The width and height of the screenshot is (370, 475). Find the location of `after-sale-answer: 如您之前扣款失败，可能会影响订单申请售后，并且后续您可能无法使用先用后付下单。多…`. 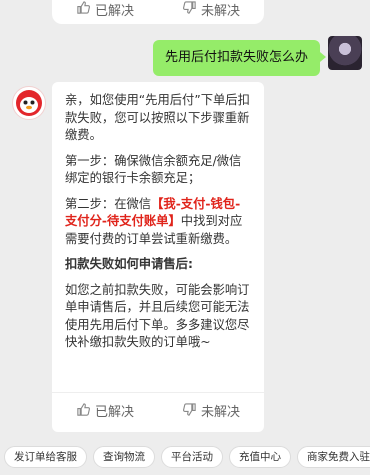

after-sale-answer: 如您之前扣款失败，可能会影响订单申请售后，并且后续您可能无法使用先用后付下单。多… is located at coordinates (157, 316).